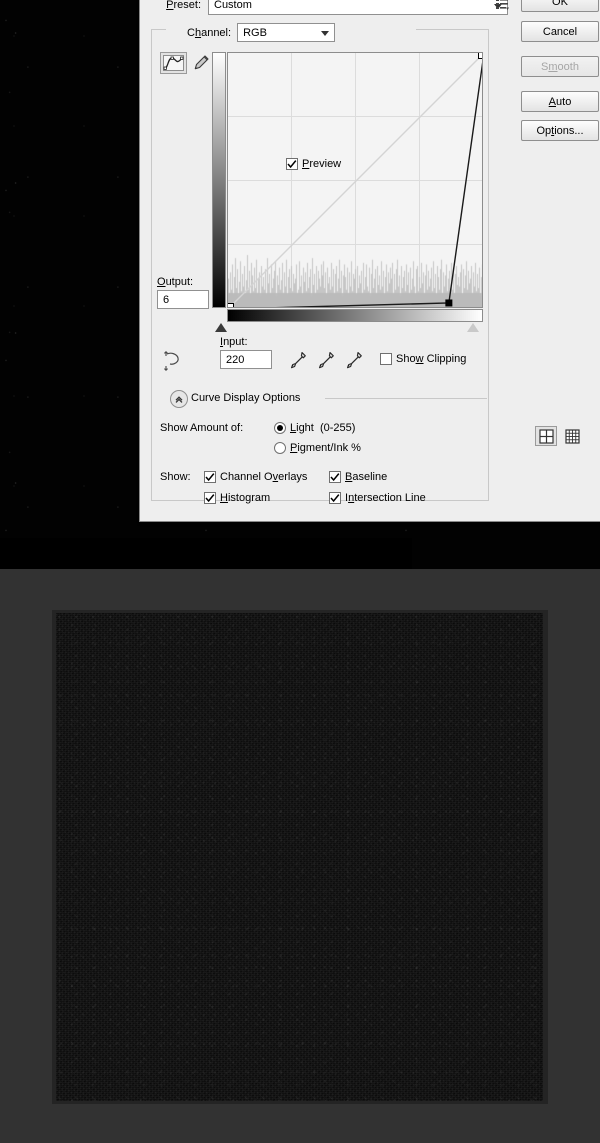 This screenshot has height=1143, width=600. Describe the element at coordinates (235, 359) in the screenshot. I see `input-value: 220` at that location.